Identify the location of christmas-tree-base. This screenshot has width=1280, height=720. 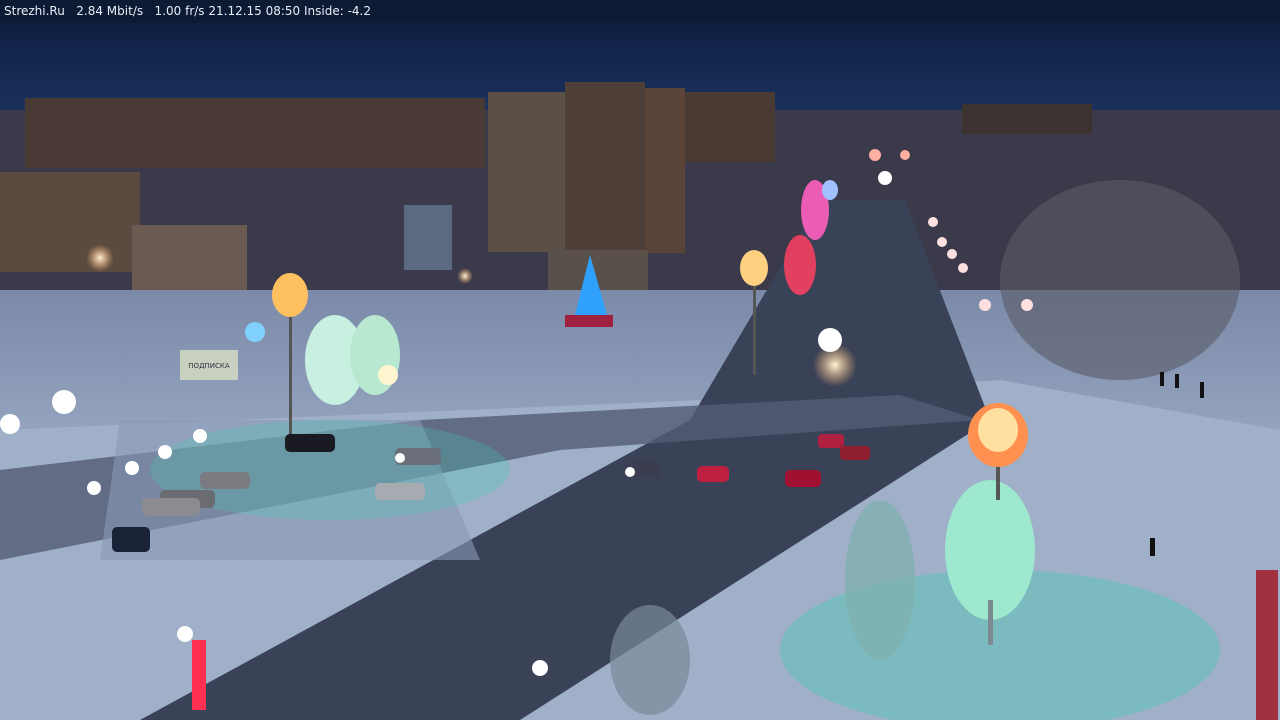
(589, 321).